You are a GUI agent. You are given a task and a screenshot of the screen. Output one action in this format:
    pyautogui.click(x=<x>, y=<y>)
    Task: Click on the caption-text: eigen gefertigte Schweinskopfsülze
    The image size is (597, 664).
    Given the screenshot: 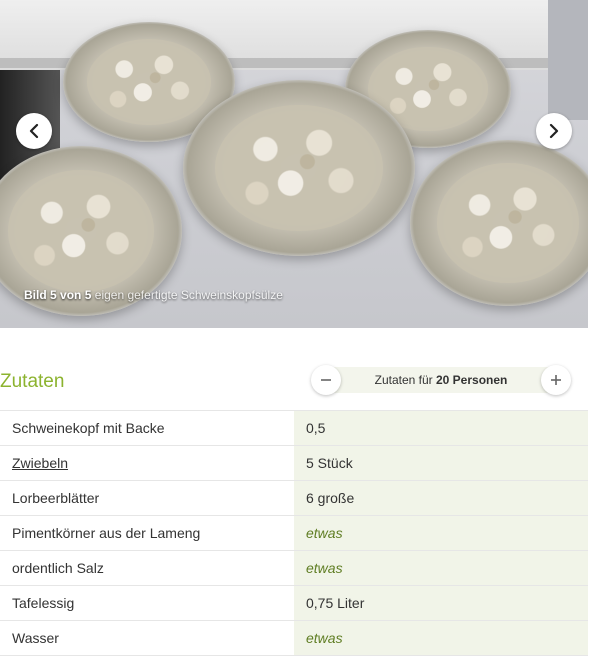 What is the action you would take?
    pyautogui.click(x=188, y=295)
    